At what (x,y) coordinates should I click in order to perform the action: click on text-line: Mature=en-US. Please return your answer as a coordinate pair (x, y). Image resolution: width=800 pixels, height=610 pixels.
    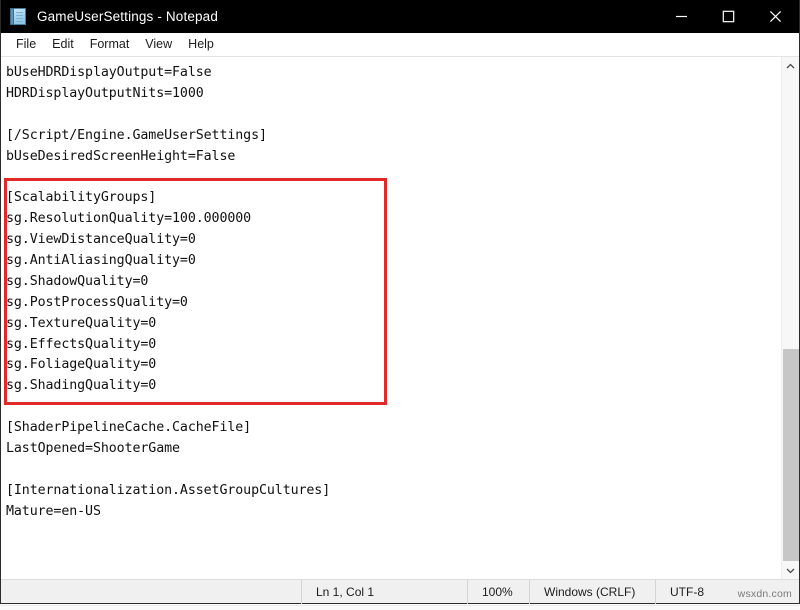
    Looking at the image, I should click on (53, 511).